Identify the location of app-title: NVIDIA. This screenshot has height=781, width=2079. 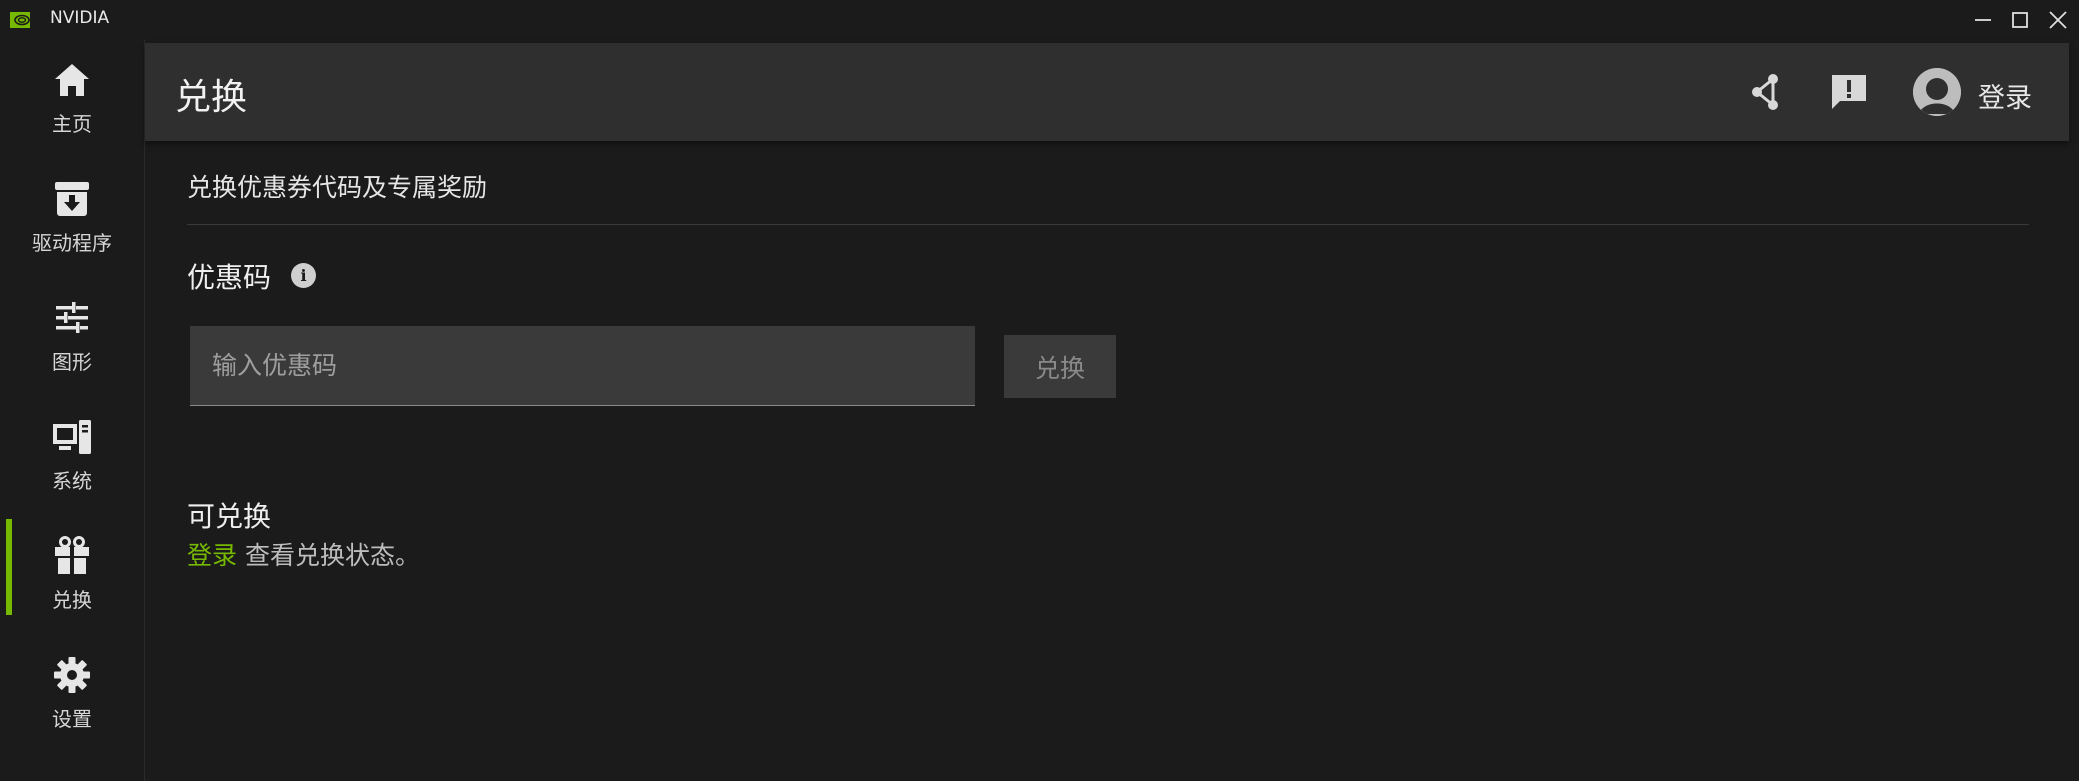
(80, 18).